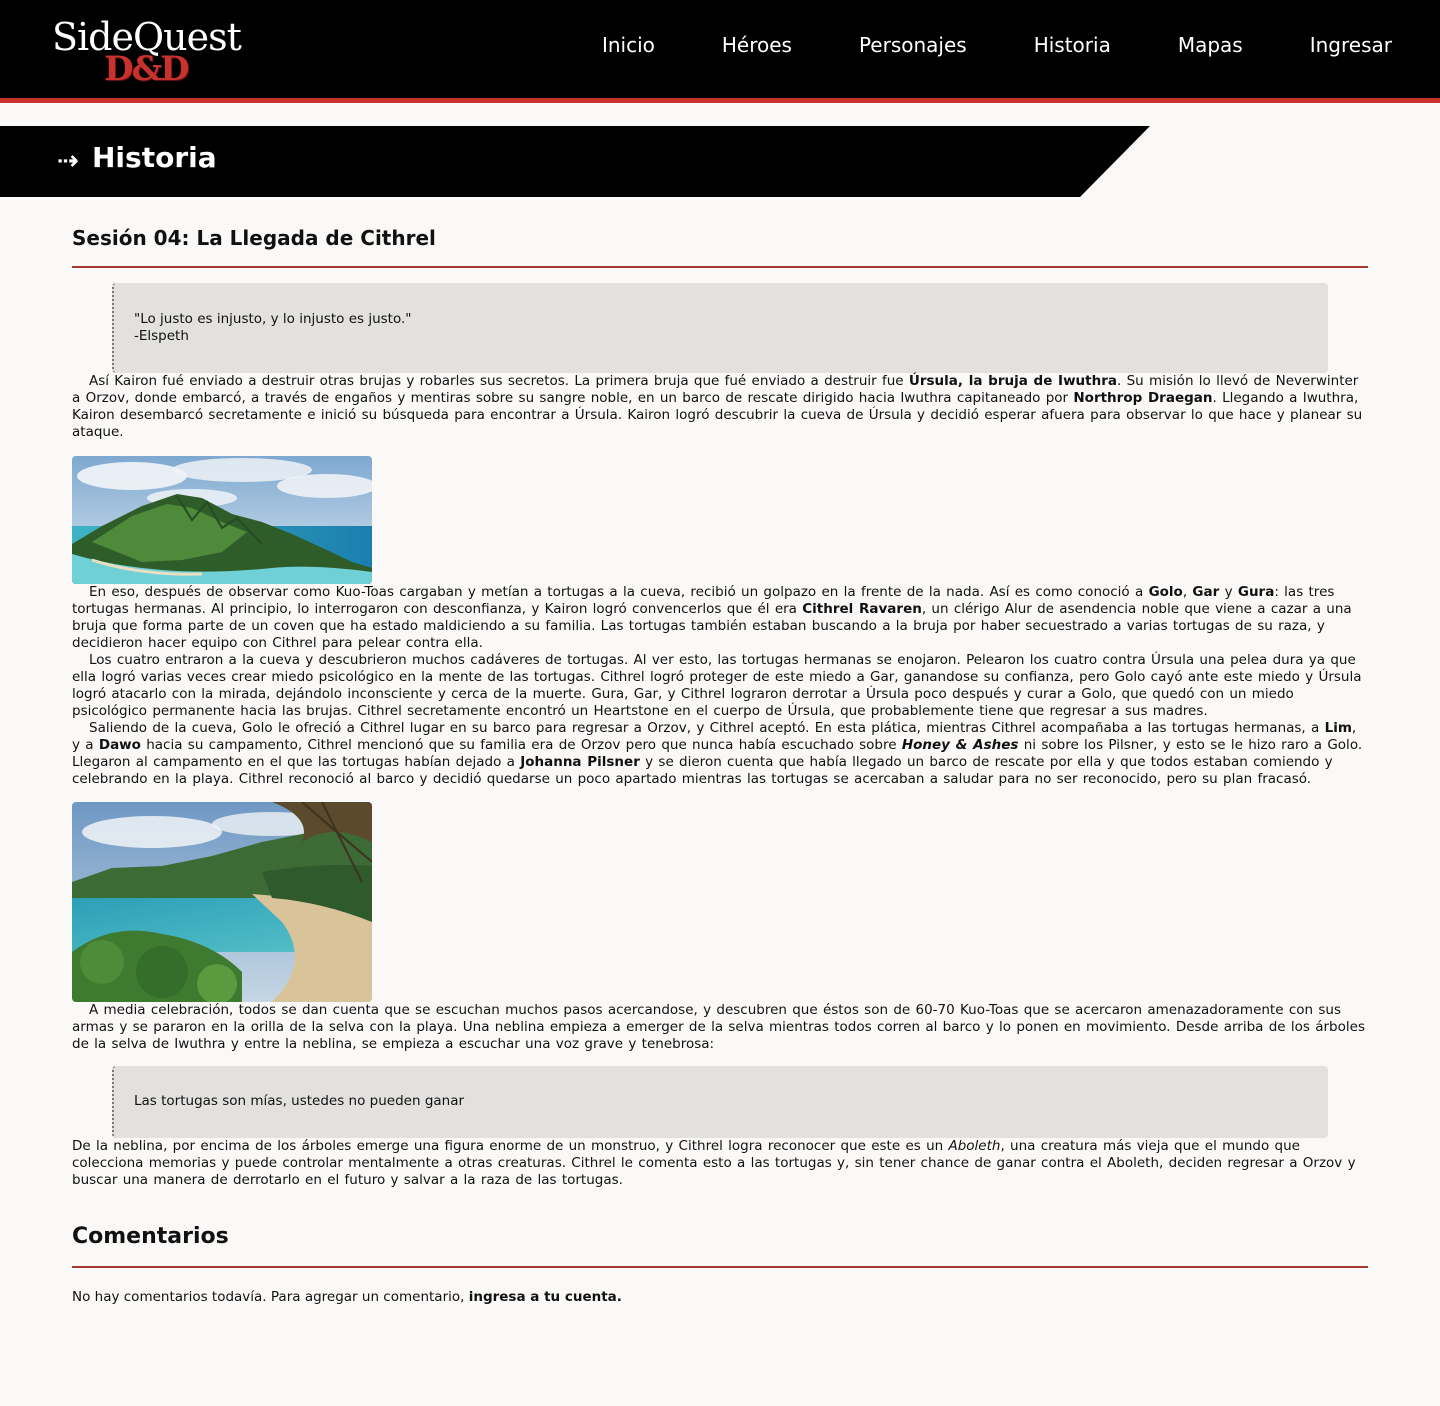 This screenshot has height=1406, width=1440. I want to click on quote-author: -Elspeth, so click(161, 336).